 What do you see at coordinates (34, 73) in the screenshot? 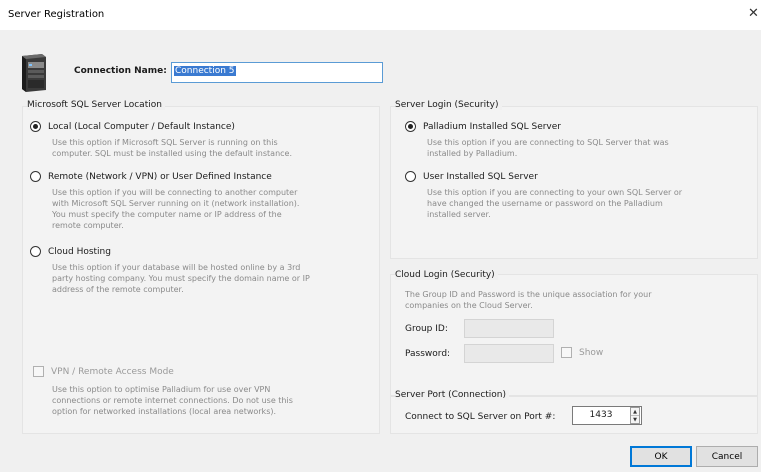
I see `server-tower-icon` at bounding box center [34, 73].